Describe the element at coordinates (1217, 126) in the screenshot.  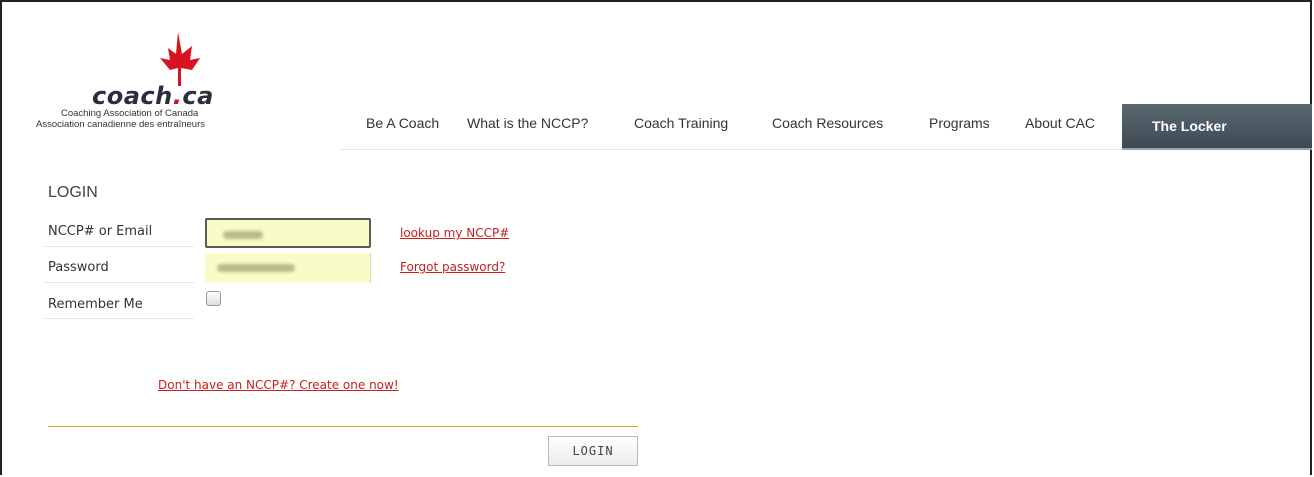
I see `nav-the-locker: The Locker` at that location.